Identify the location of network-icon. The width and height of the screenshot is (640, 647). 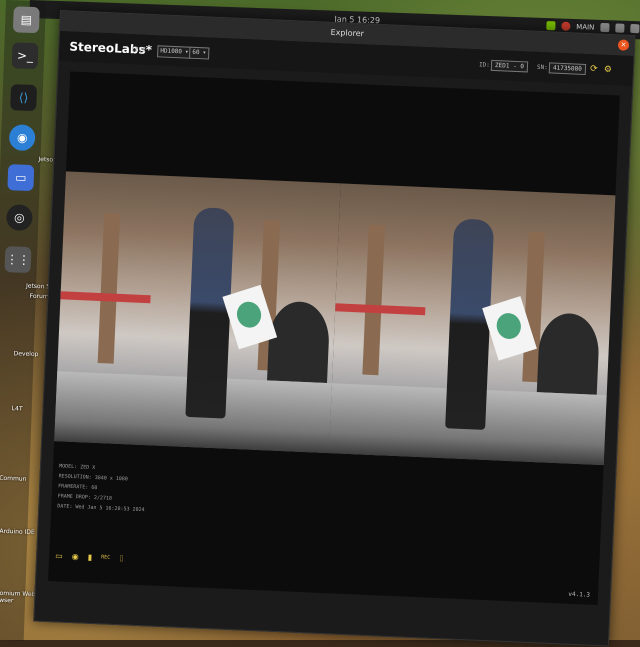
(605, 27).